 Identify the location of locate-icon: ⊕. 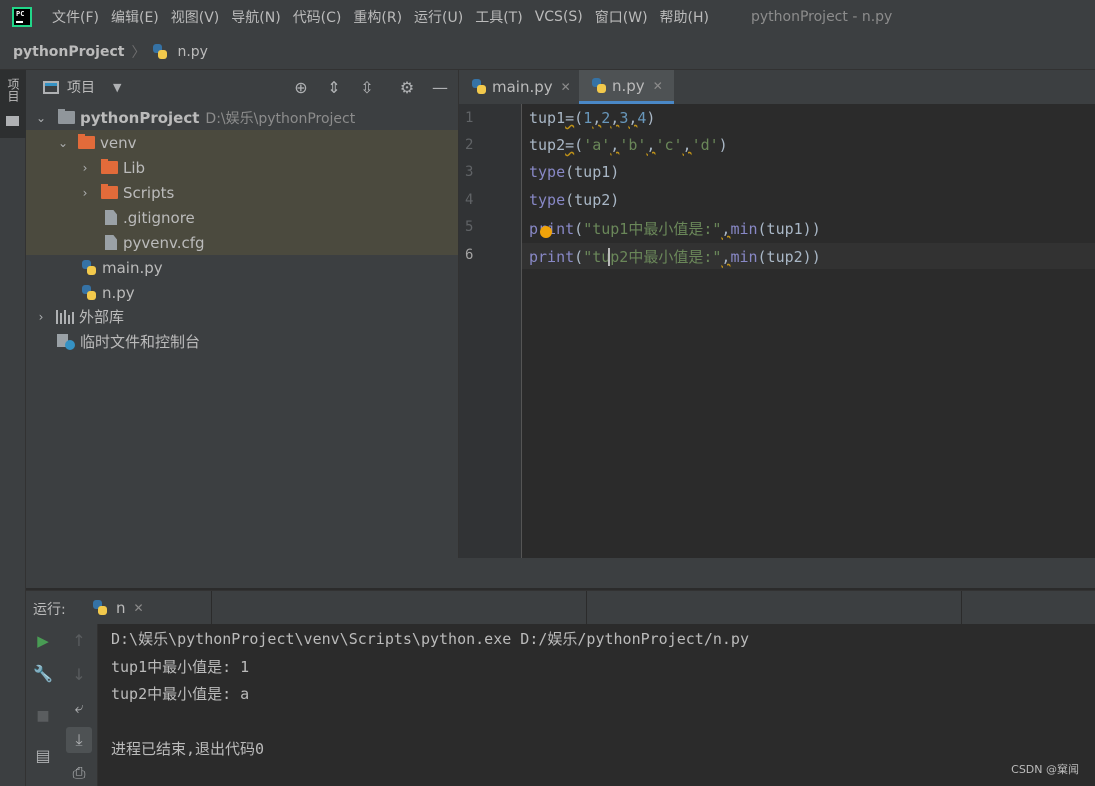
(301, 88).